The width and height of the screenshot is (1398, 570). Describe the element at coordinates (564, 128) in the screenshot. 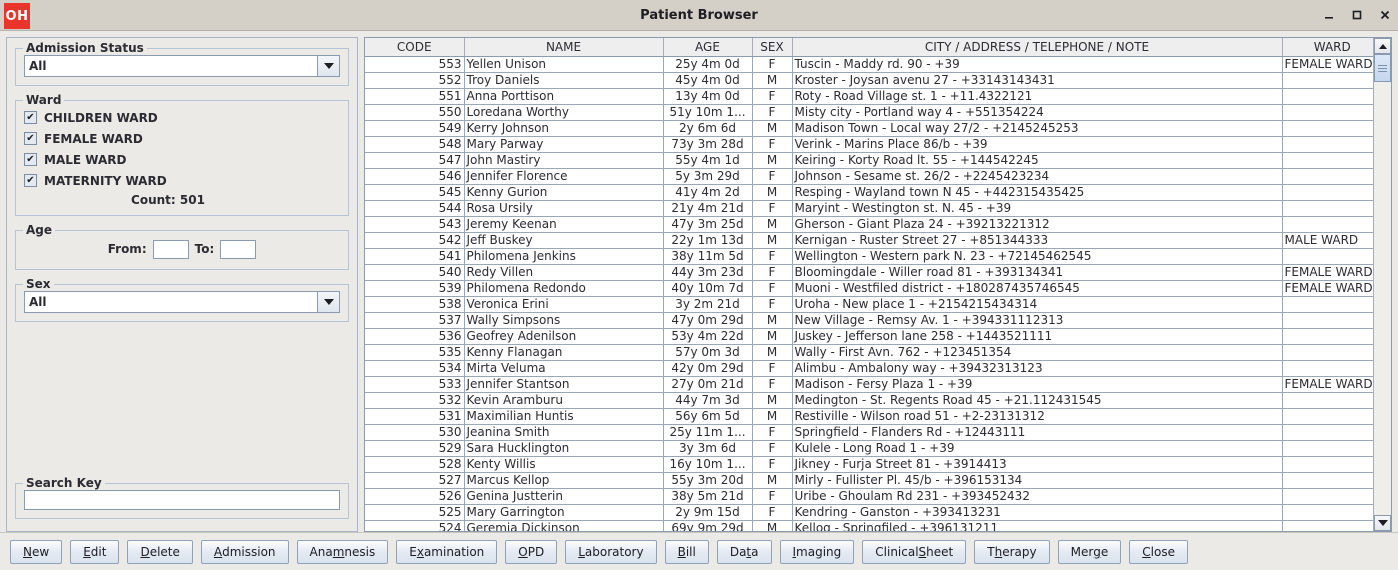

I see `cell-name: Kerry Johnson` at that location.